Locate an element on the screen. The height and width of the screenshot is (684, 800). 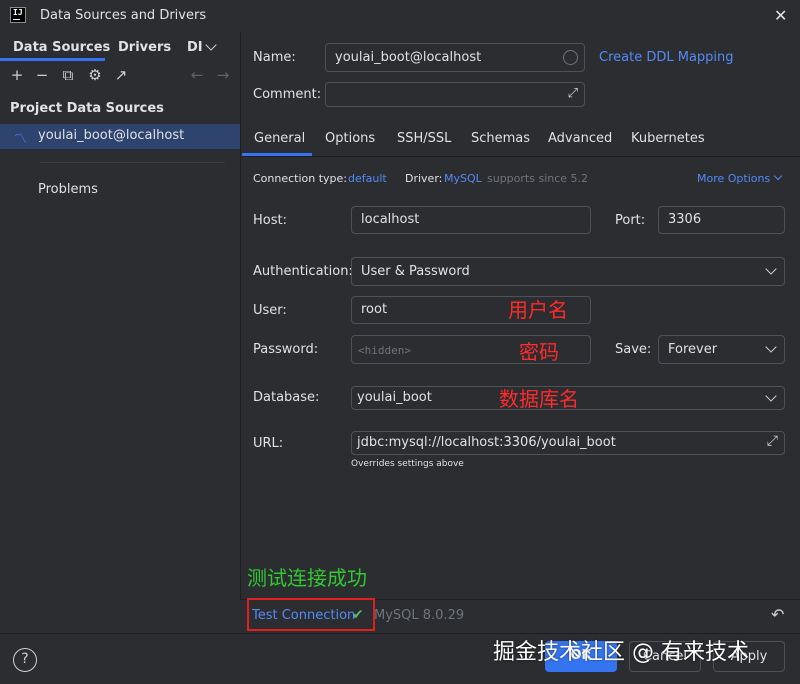
more-options-link: More Options is located at coordinates (733, 178).